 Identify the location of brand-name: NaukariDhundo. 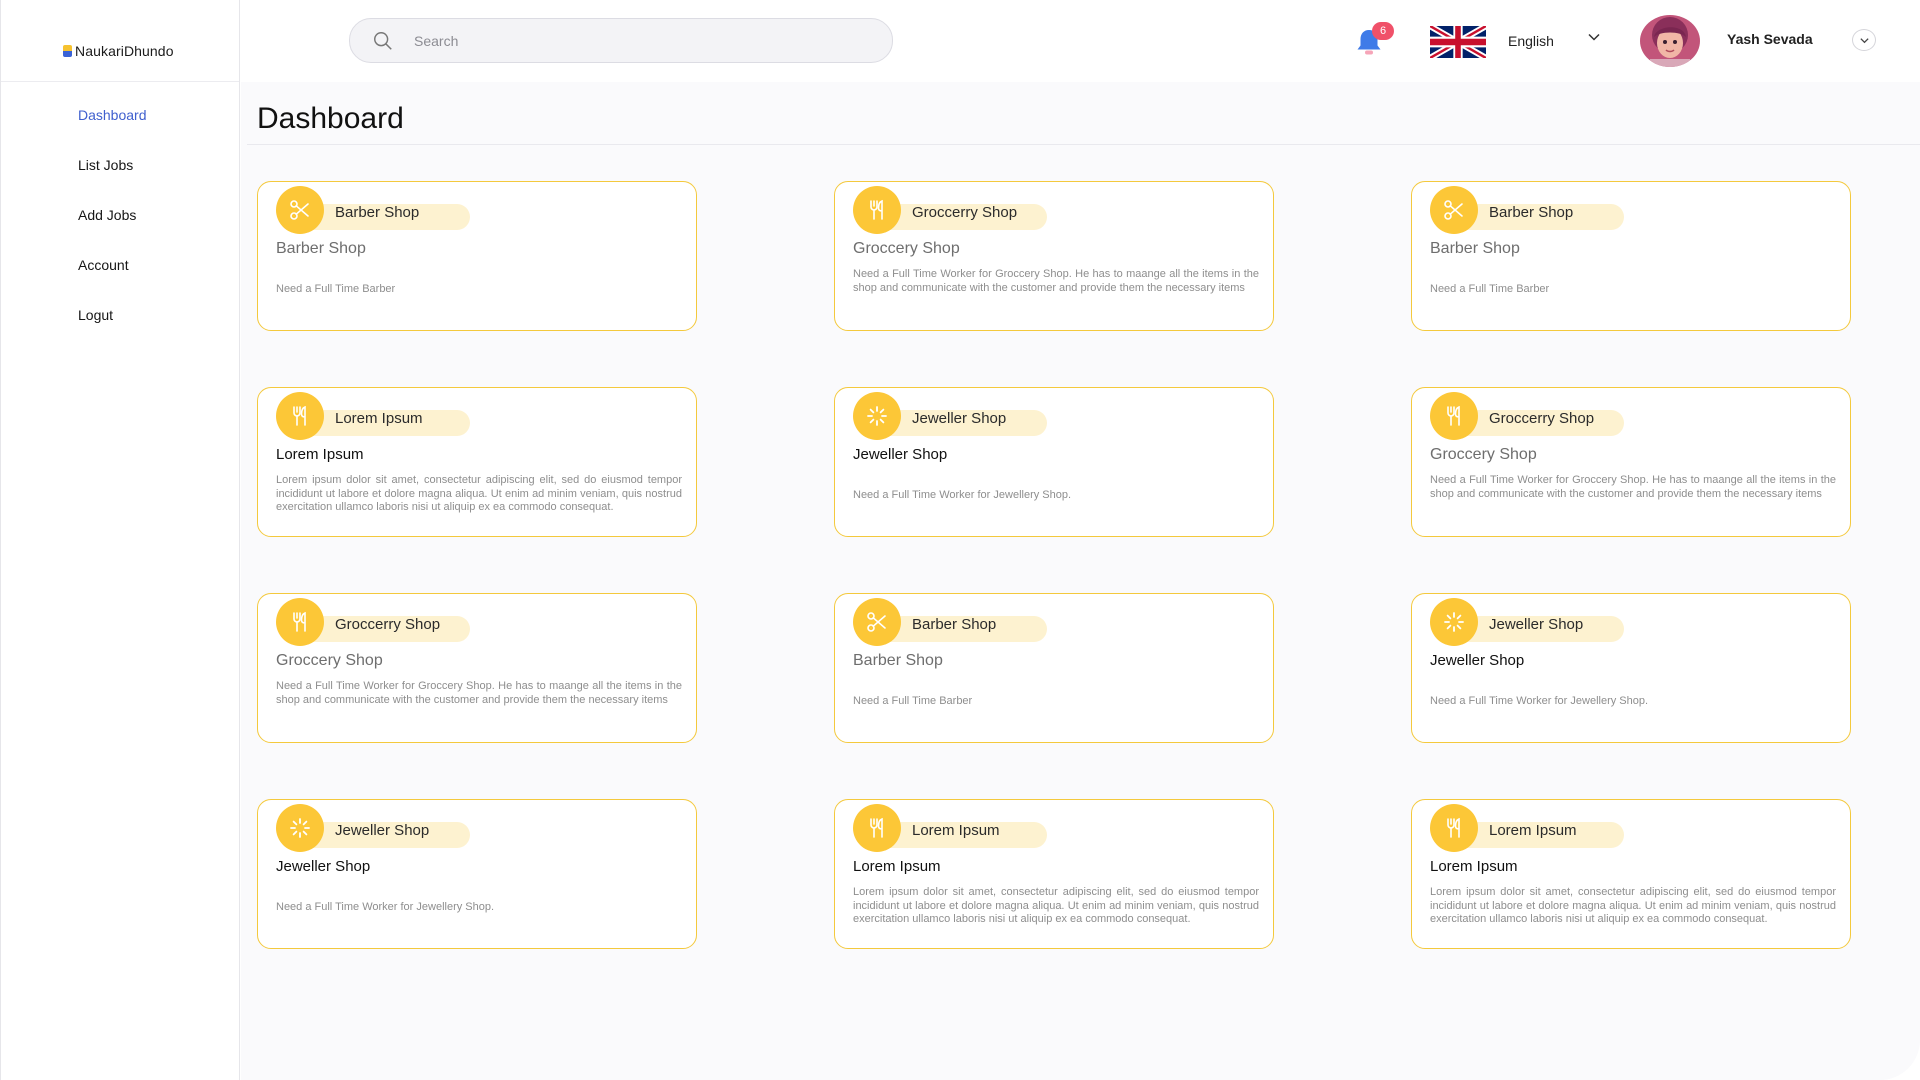
(124, 50).